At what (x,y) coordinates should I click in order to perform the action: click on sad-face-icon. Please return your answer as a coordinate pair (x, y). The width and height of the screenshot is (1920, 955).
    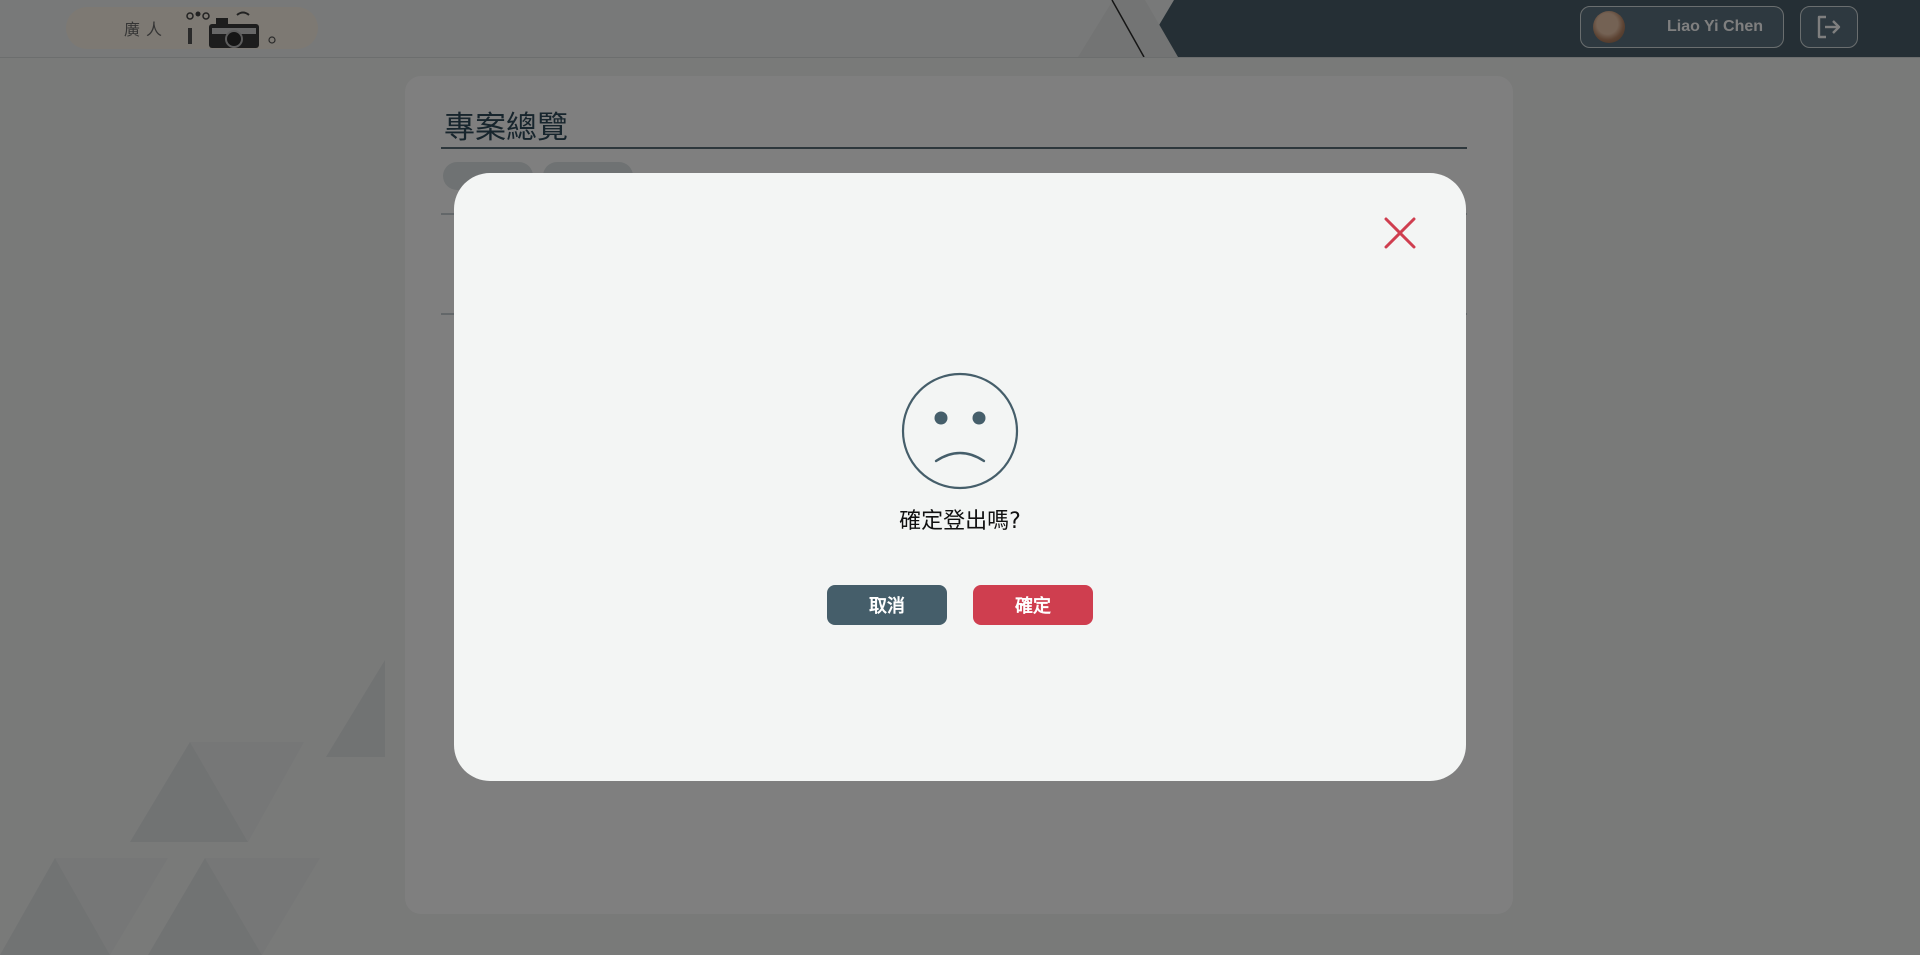
    Looking at the image, I should click on (960, 431).